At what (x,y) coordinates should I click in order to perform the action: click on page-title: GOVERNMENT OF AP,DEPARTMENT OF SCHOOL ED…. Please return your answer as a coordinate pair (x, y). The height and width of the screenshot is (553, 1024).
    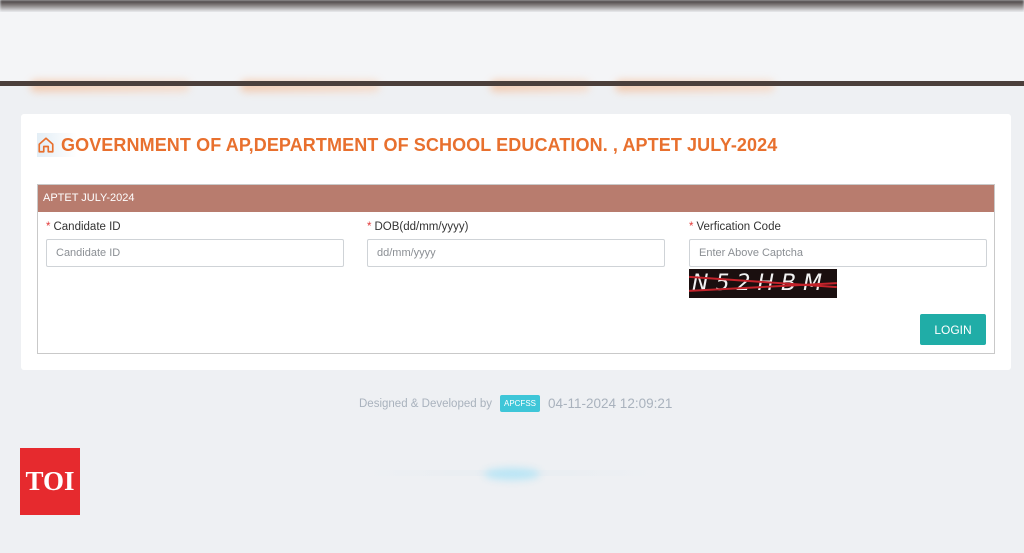
    Looking at the image, I should click on (419, 144).